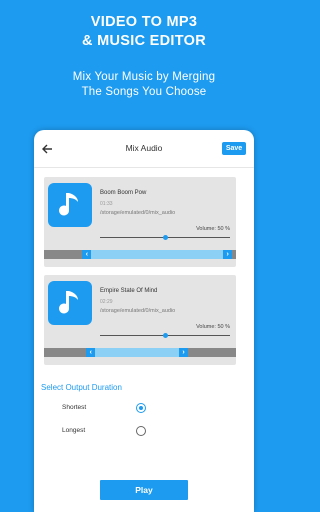 The width and height of the screenshot is (320, 512). Describe the element at coordinates (81, 387) in the screenshot. I see `output-duration-title: Select Output Duration` at that location.